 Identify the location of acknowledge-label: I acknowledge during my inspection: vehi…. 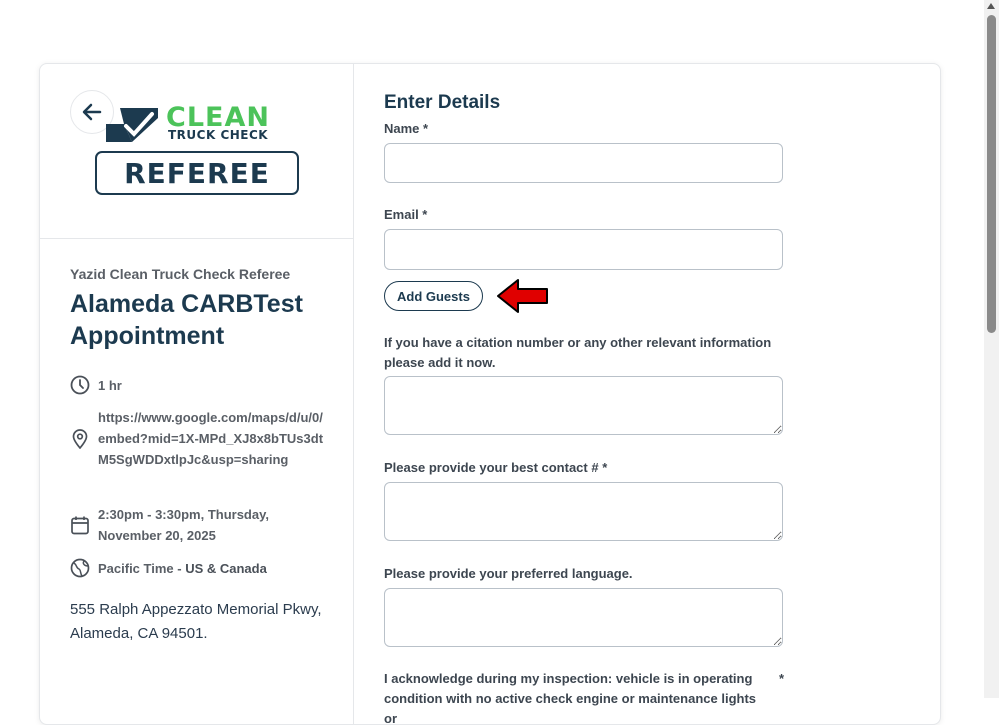
(570, 698).